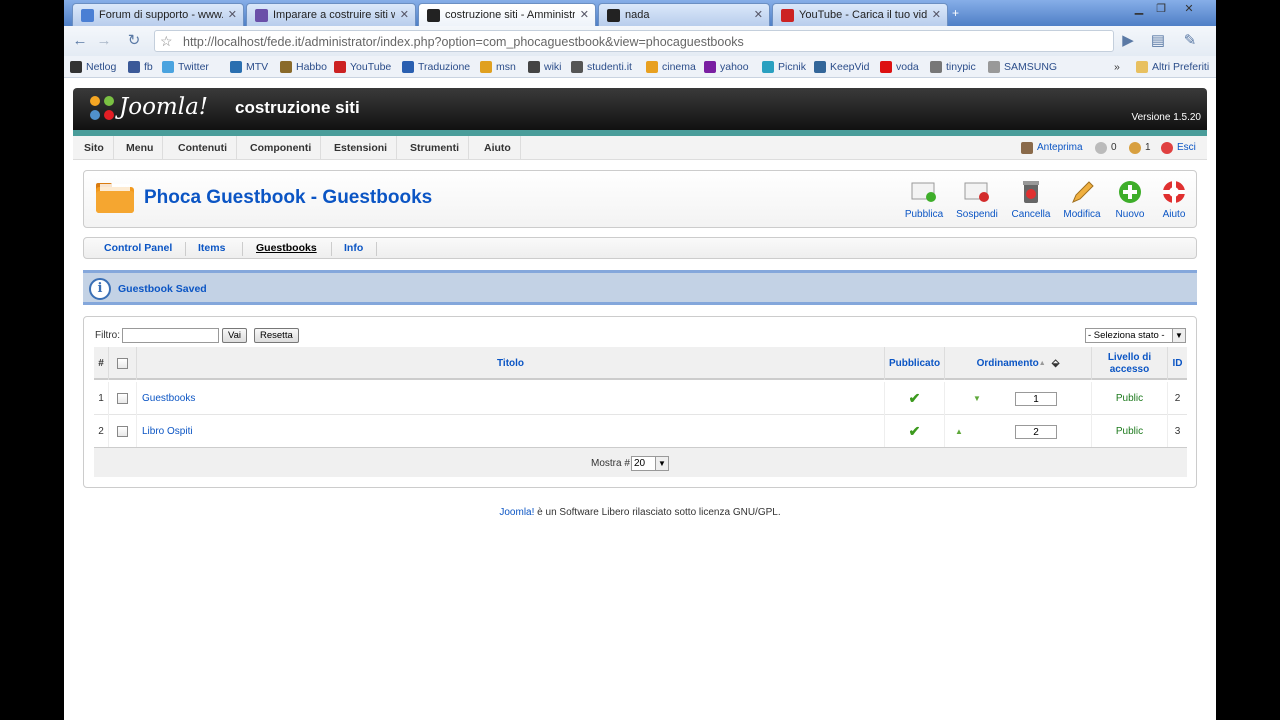  What do you see at coordinates (1174, 201) in the screenshot?
I see `help-button: Aiuto` at bounding box center [1174, 201].